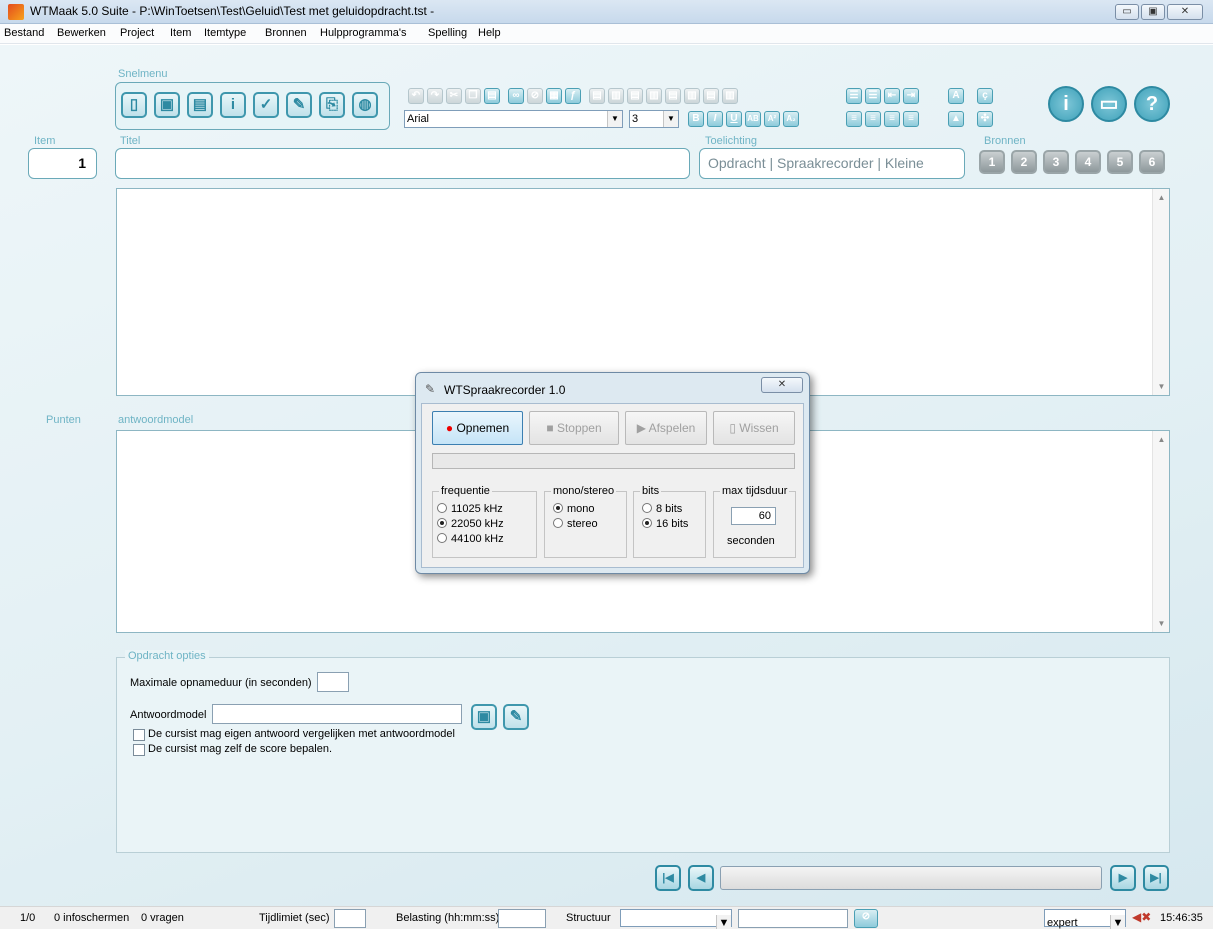 The height and width of the screenshot is (929, 1213). What do you see at coordinates (1085, 919) in the screenshot?
I see `mode-select: expert ▼` at bounding box center [1085, 919].